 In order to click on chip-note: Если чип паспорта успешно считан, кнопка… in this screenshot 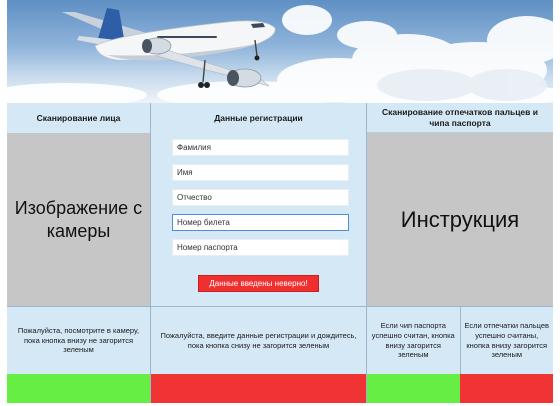, I will do `click(413, 340)`.